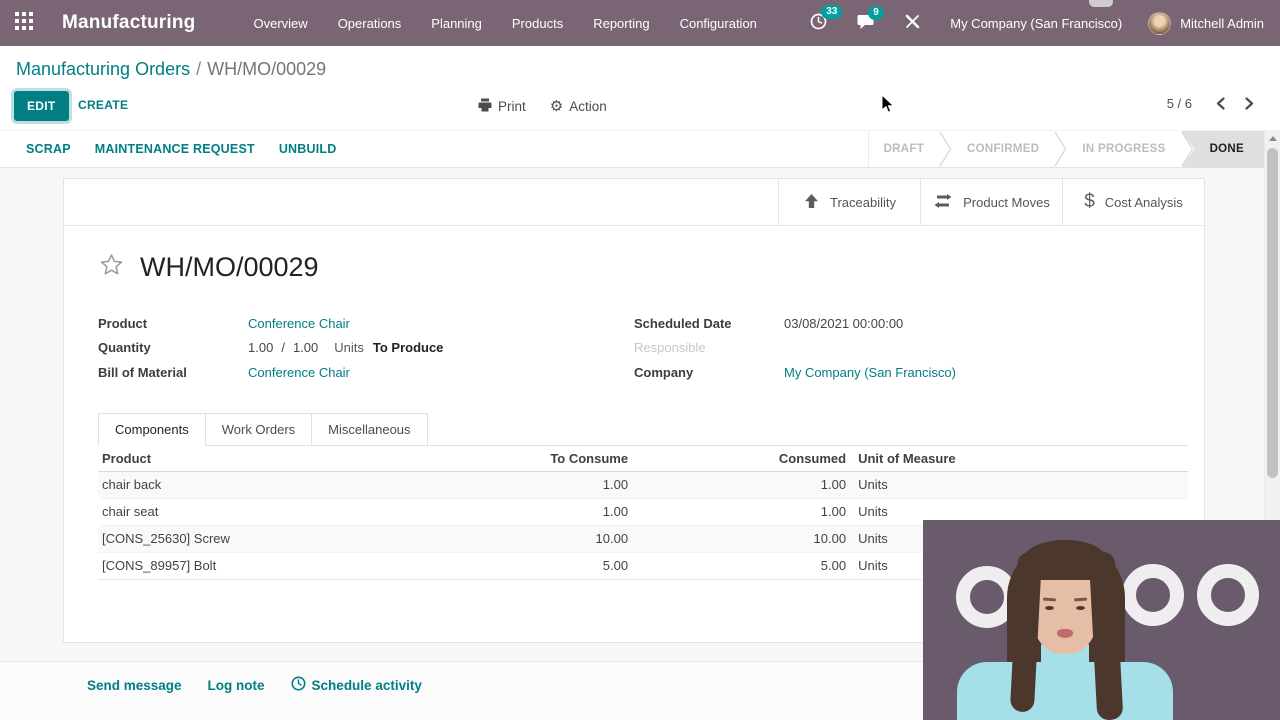 The width and height of the screenshot is (1280, 720). What do you see at coordinates (281, 23) in the screenshot?
I see `menu-overview: Overview` at bounding box center [281, 23].